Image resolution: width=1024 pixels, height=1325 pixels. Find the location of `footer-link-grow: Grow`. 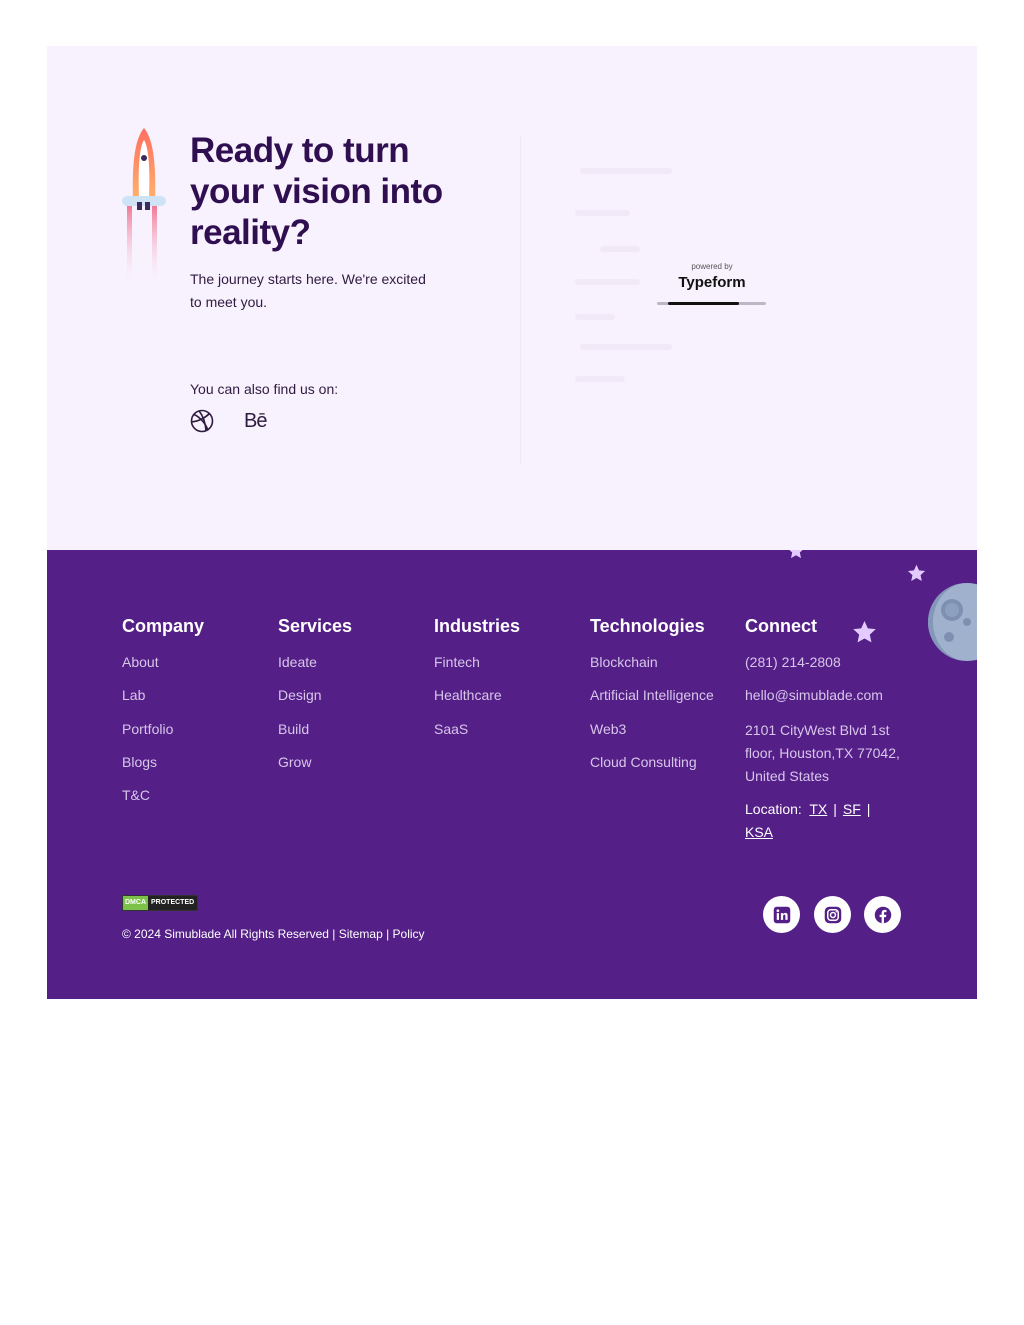

footer-link-grow: Grow is located at coordinates (315, 762).